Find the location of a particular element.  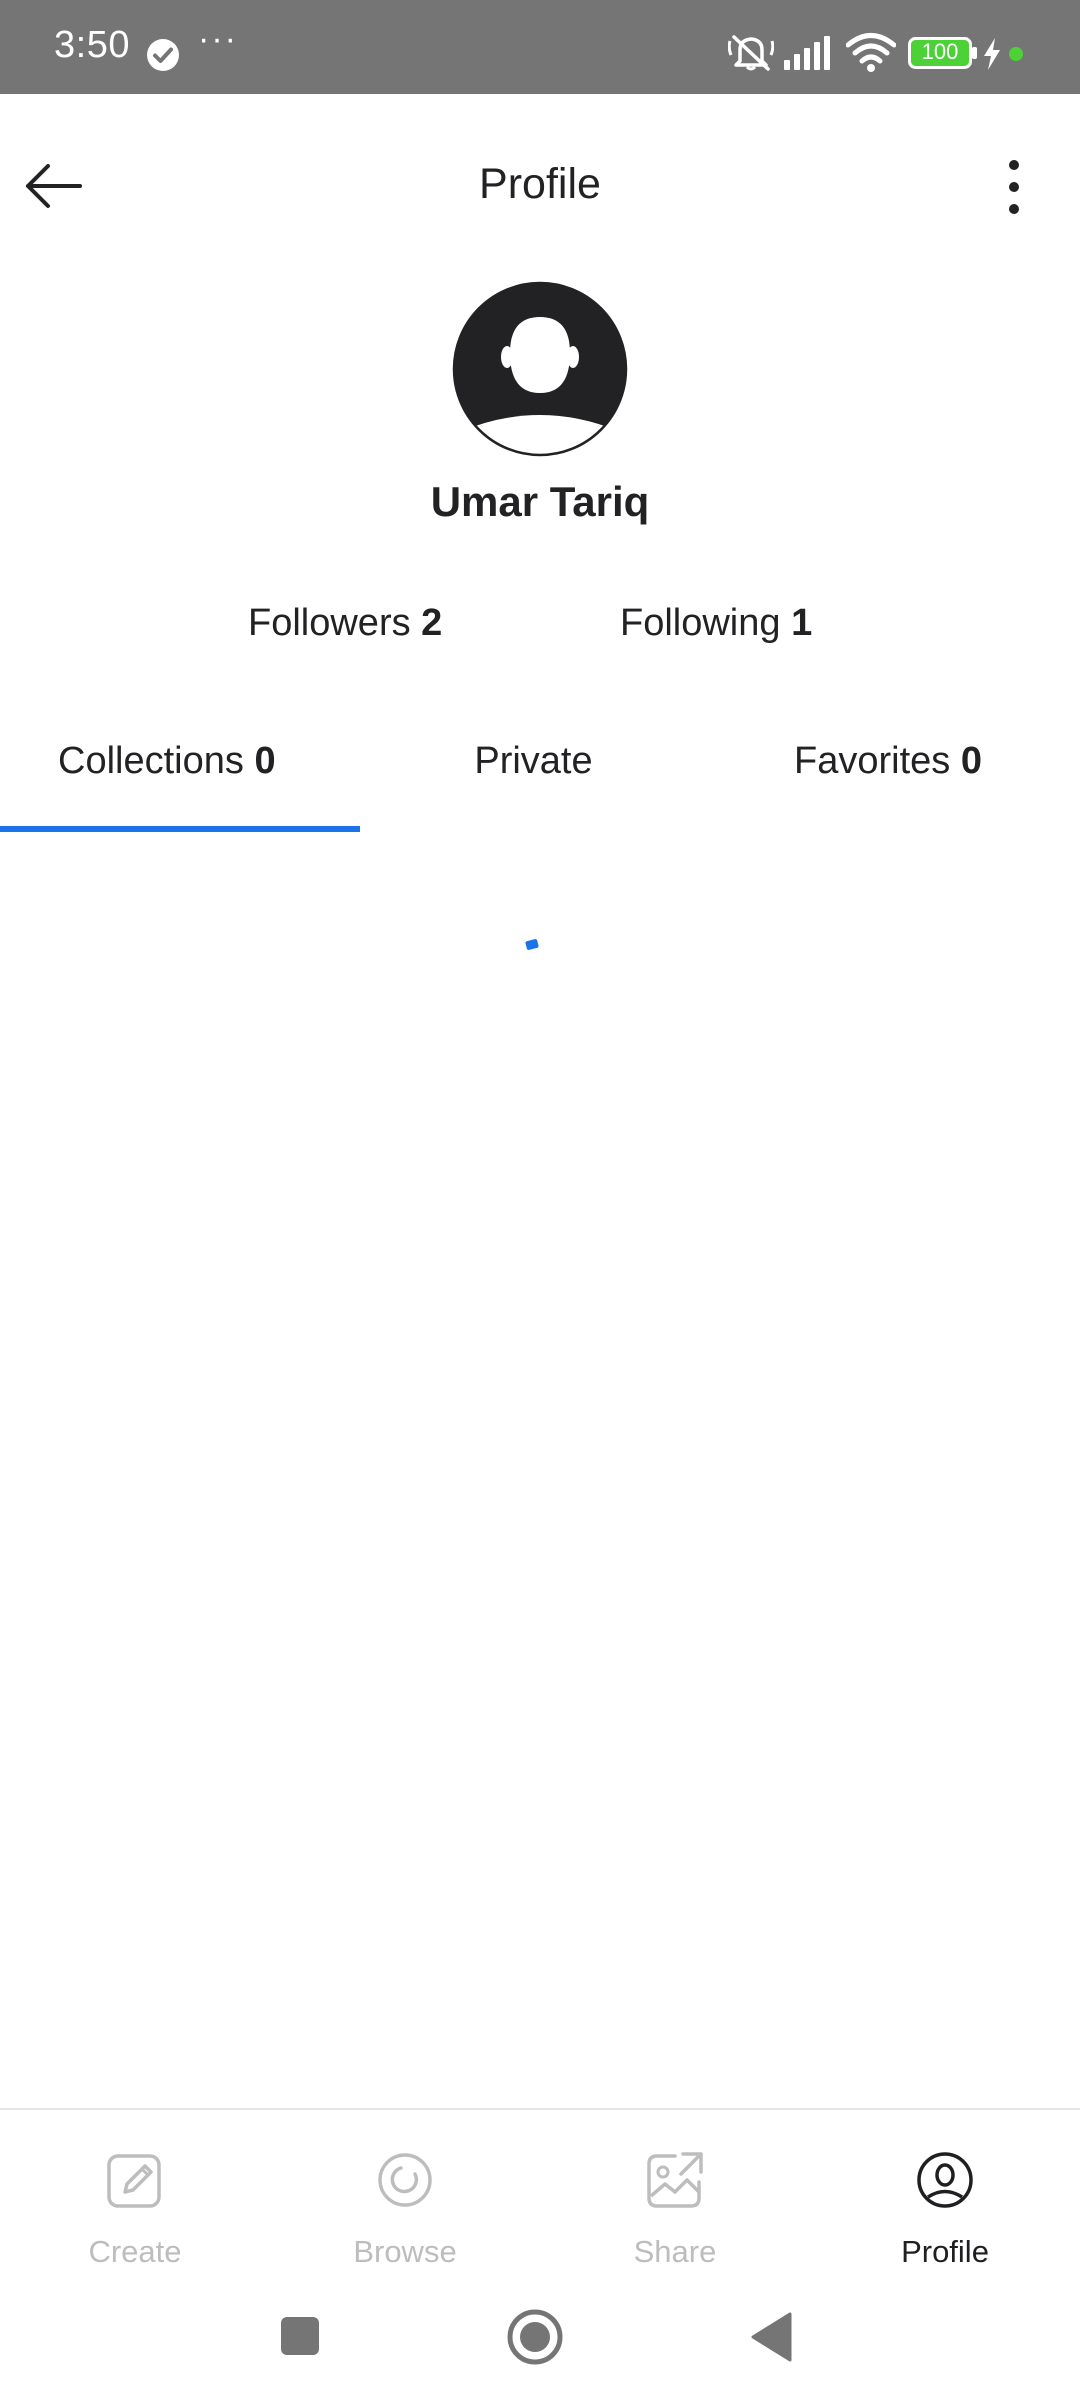

system-navigation-bar is located at coordinates (540, 2339).